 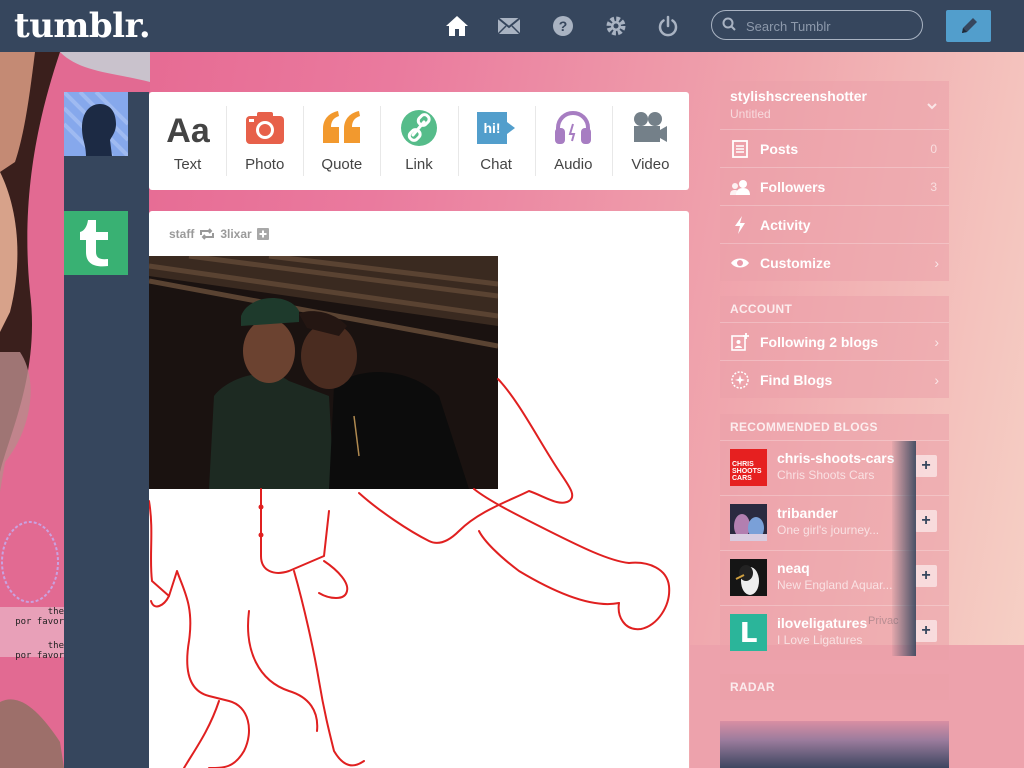 I want to click on blog-avatar: L, so click(x=748, y=632).